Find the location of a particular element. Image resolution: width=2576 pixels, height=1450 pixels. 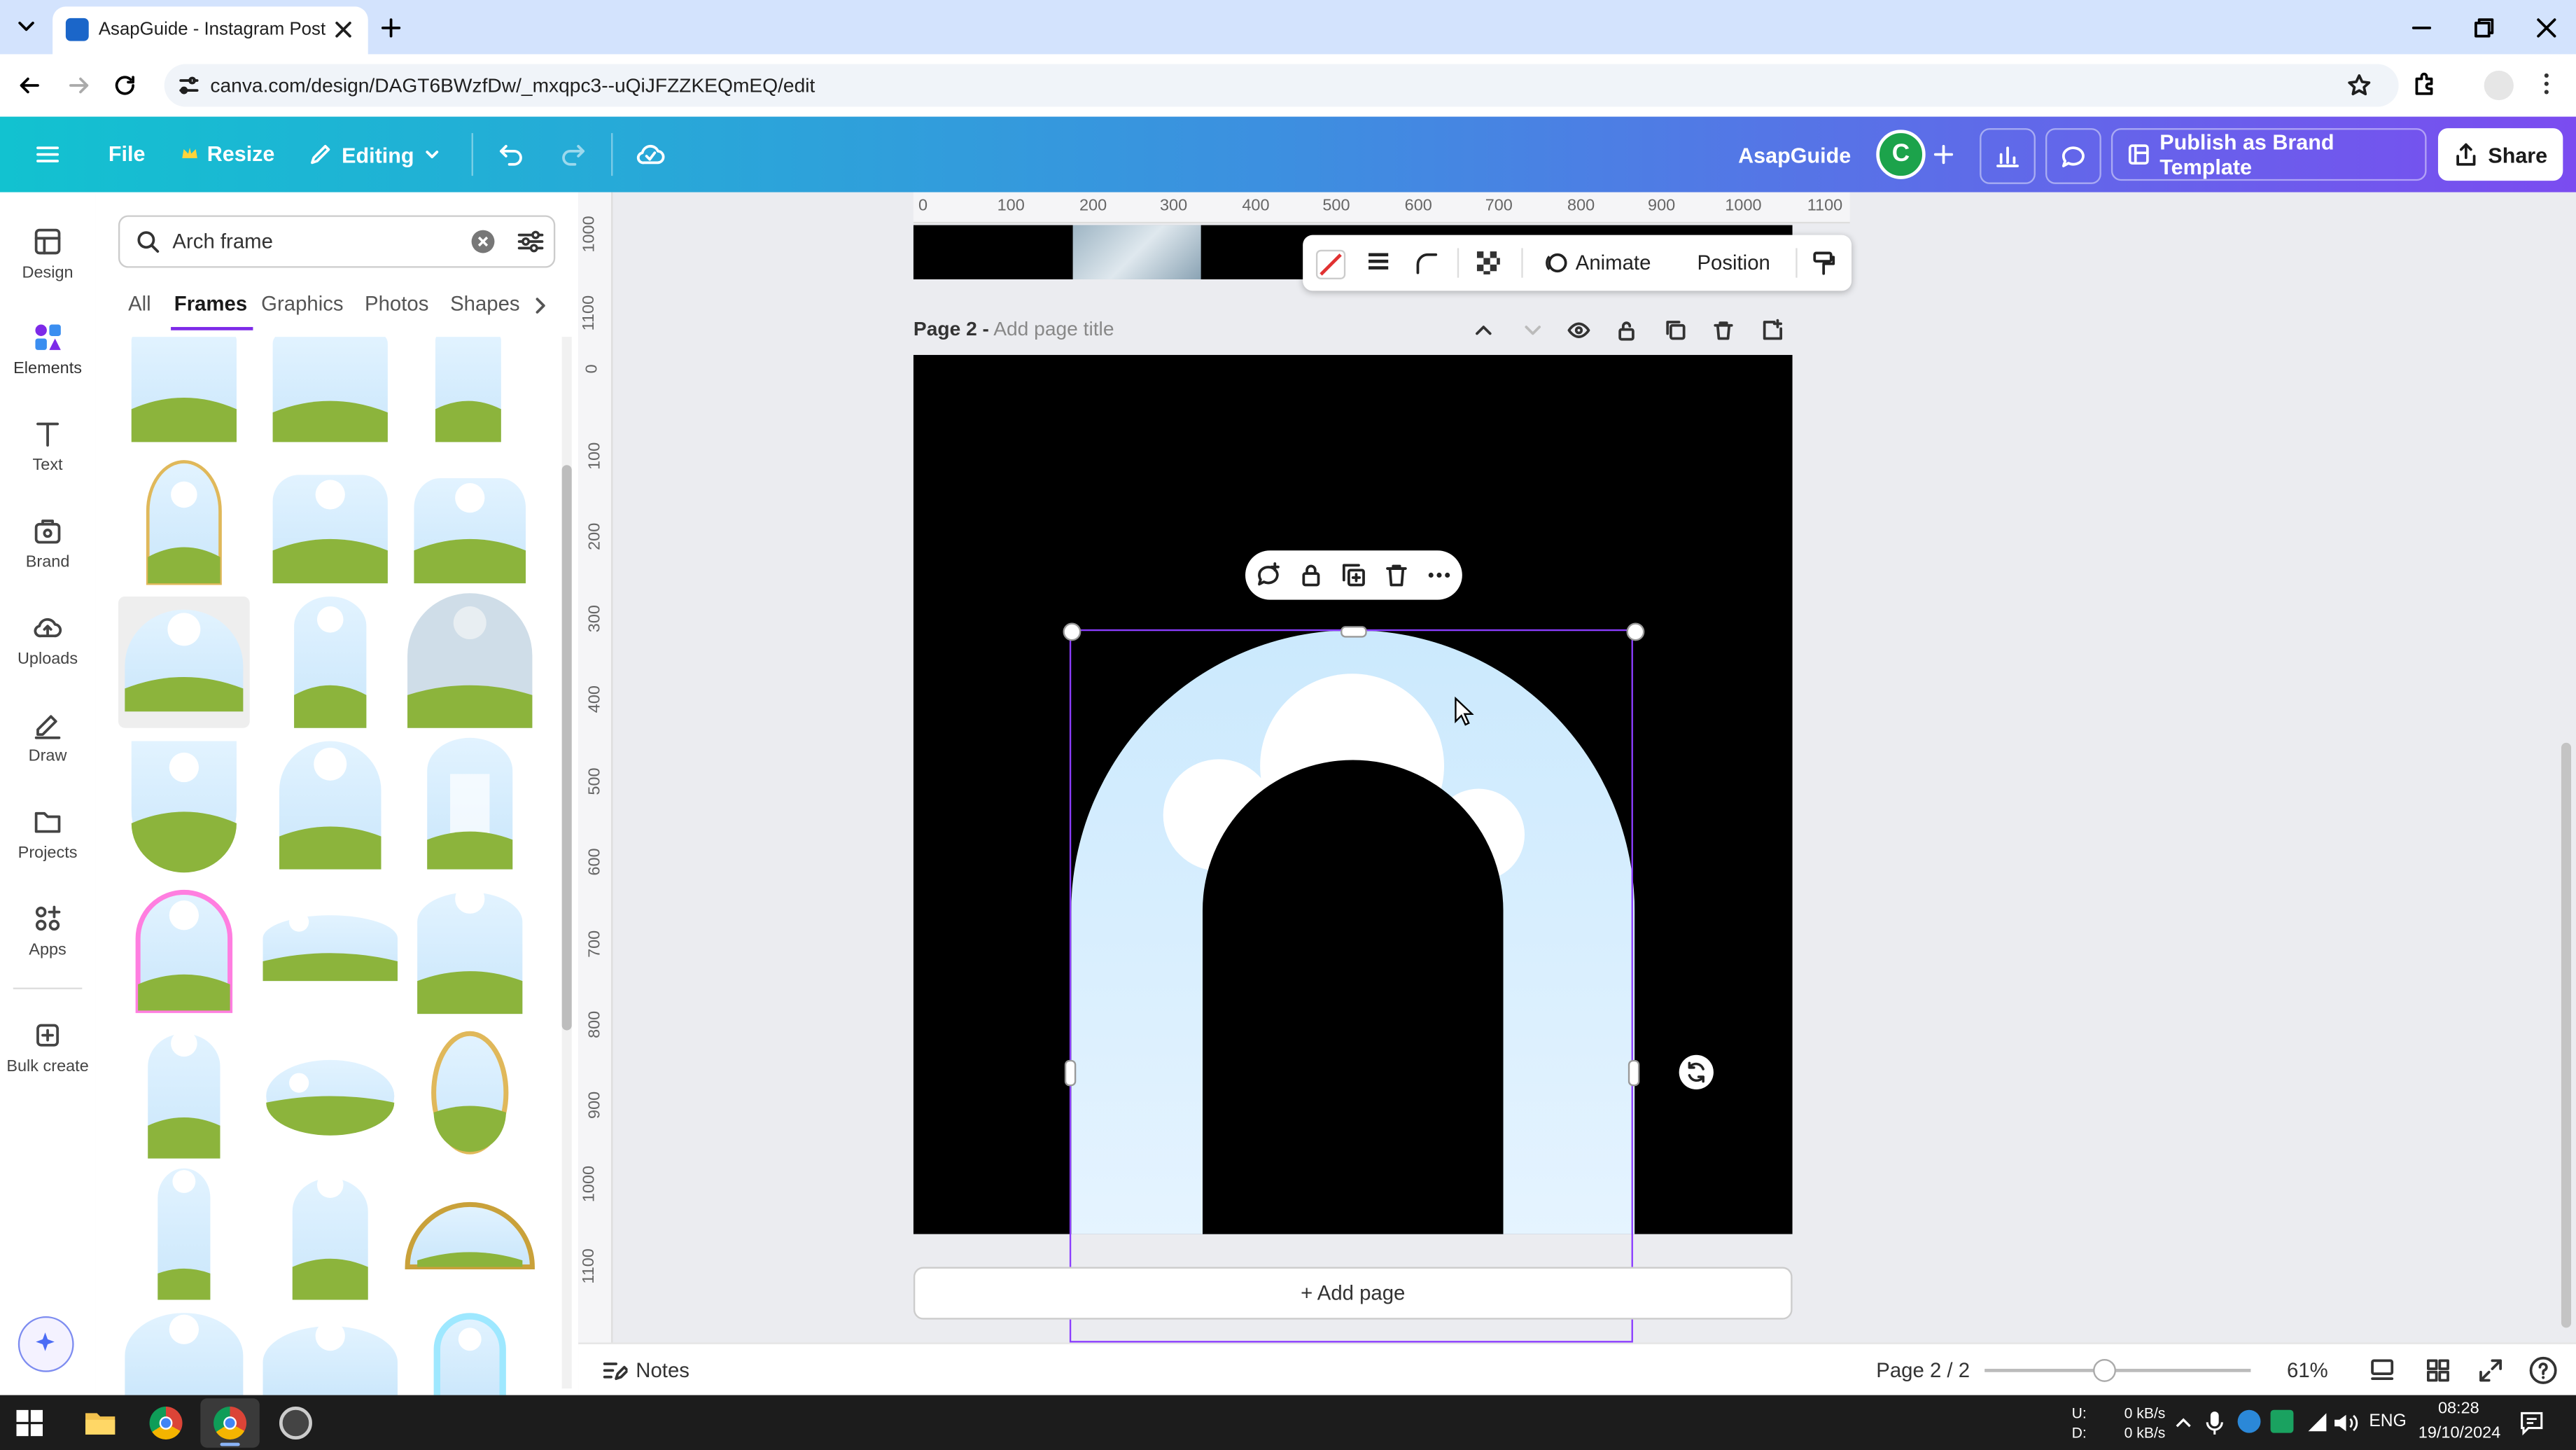

main-menu-icon is located at coordinates (47, 154).